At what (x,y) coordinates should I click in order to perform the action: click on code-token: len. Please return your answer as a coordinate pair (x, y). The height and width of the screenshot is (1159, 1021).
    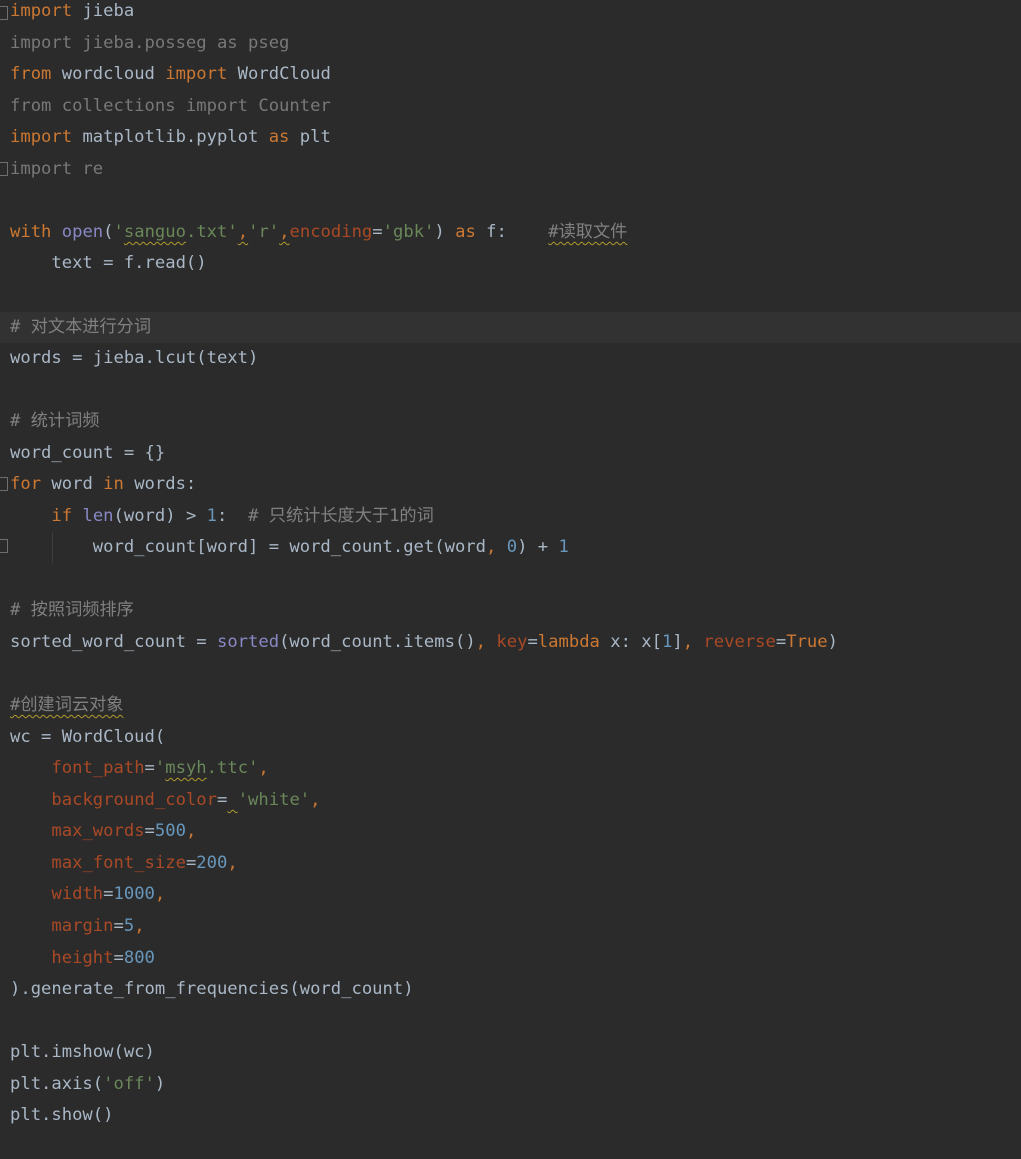
    Looking at the image, I should click on (98, 515).